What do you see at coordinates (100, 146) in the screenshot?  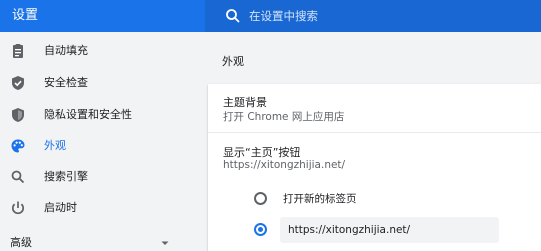 I see `sidebar-item-appearance: 外观` at bounding box center [100, 146].